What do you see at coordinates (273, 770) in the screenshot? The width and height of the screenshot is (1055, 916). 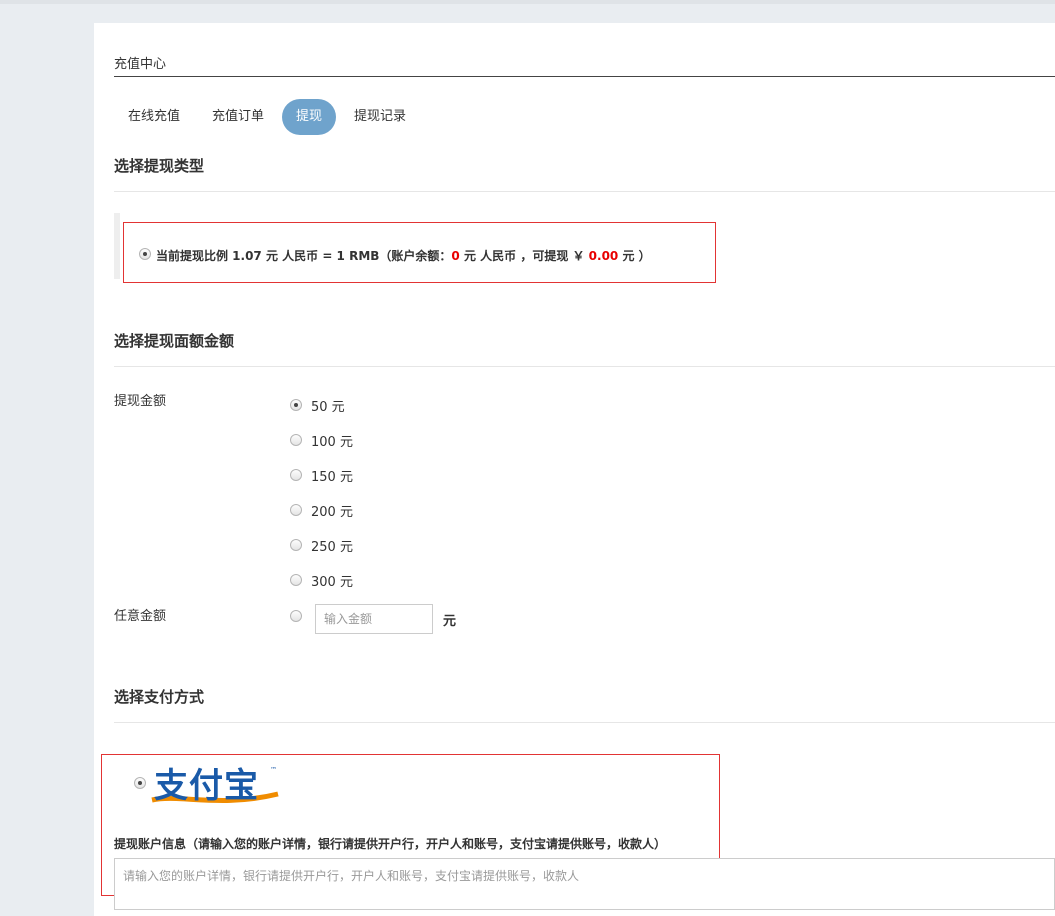 I see `svg-text: ™` at bounding box center [273, 770].